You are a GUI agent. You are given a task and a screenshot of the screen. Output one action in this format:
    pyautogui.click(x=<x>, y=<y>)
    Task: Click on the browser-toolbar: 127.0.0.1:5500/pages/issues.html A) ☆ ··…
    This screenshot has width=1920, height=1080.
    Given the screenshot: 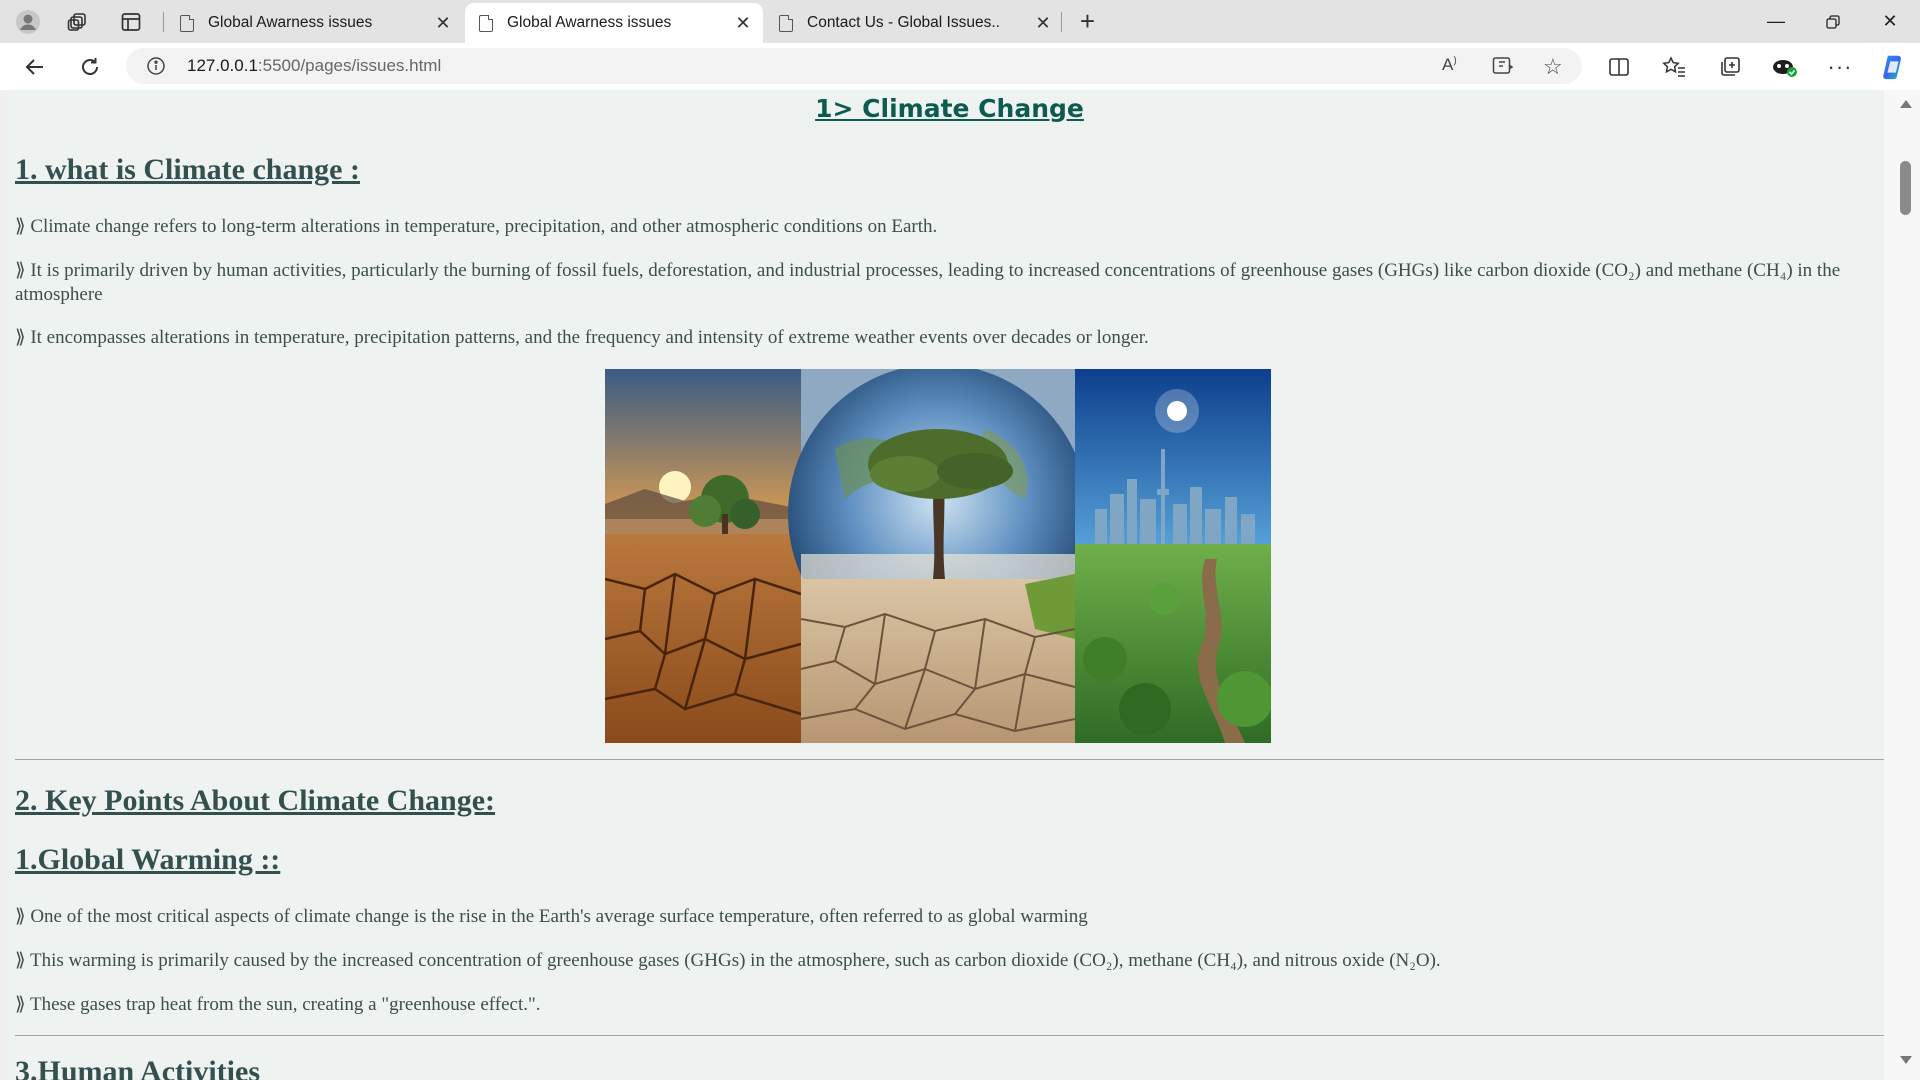 What is the action you would take?
    pyautogui.click(x=960, y=66)
    